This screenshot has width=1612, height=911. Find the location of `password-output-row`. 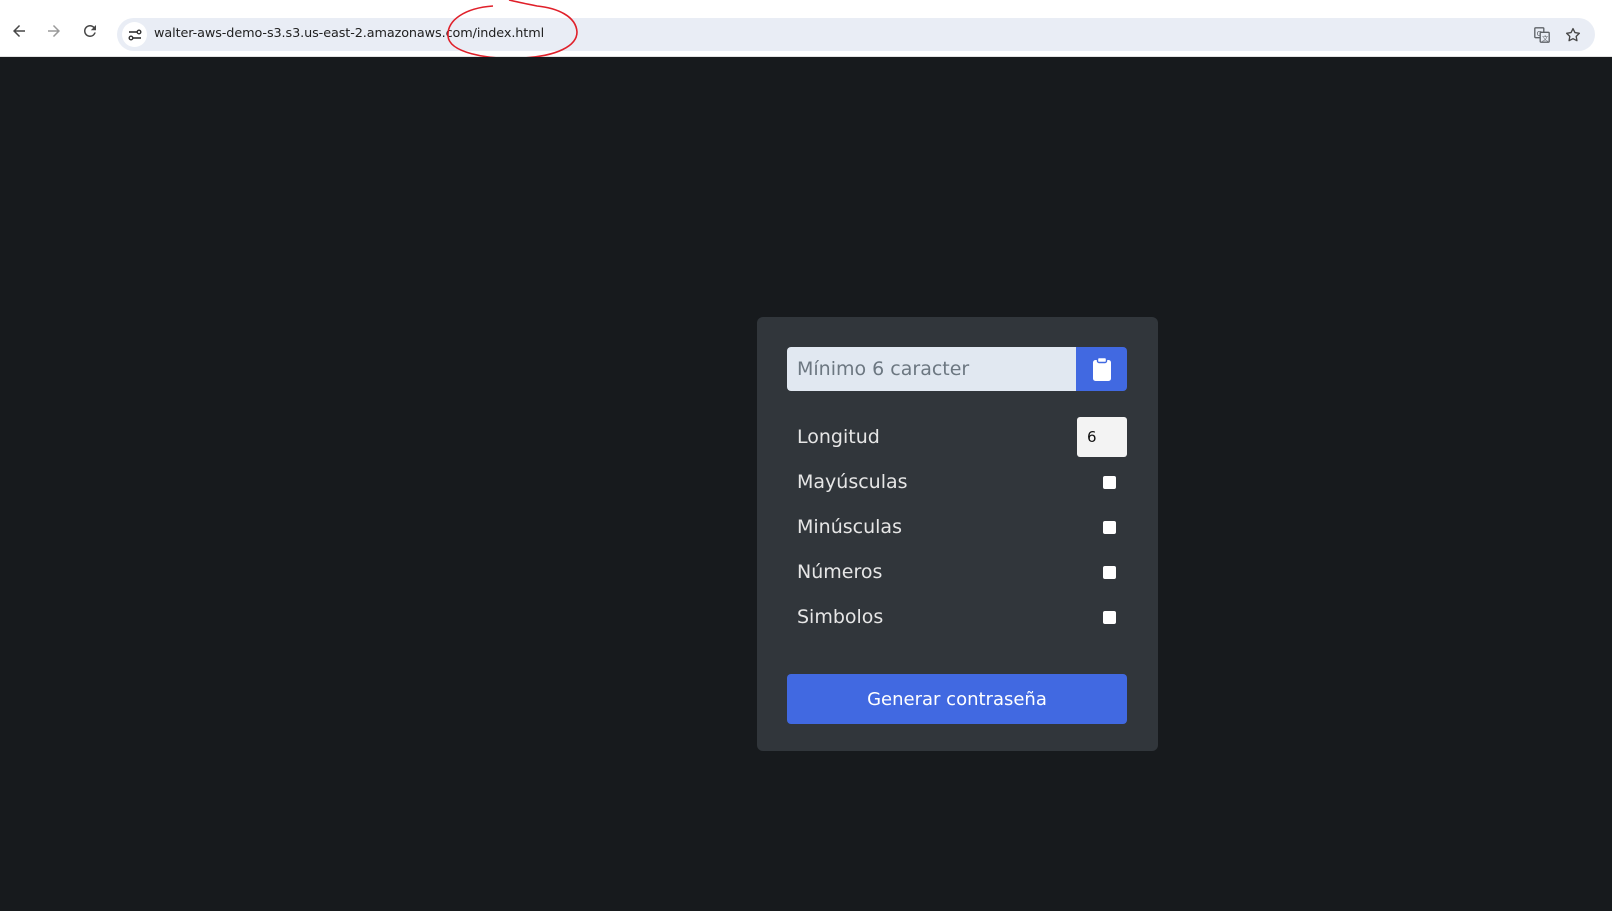

password-output-row is located at coordinates (957, 369).